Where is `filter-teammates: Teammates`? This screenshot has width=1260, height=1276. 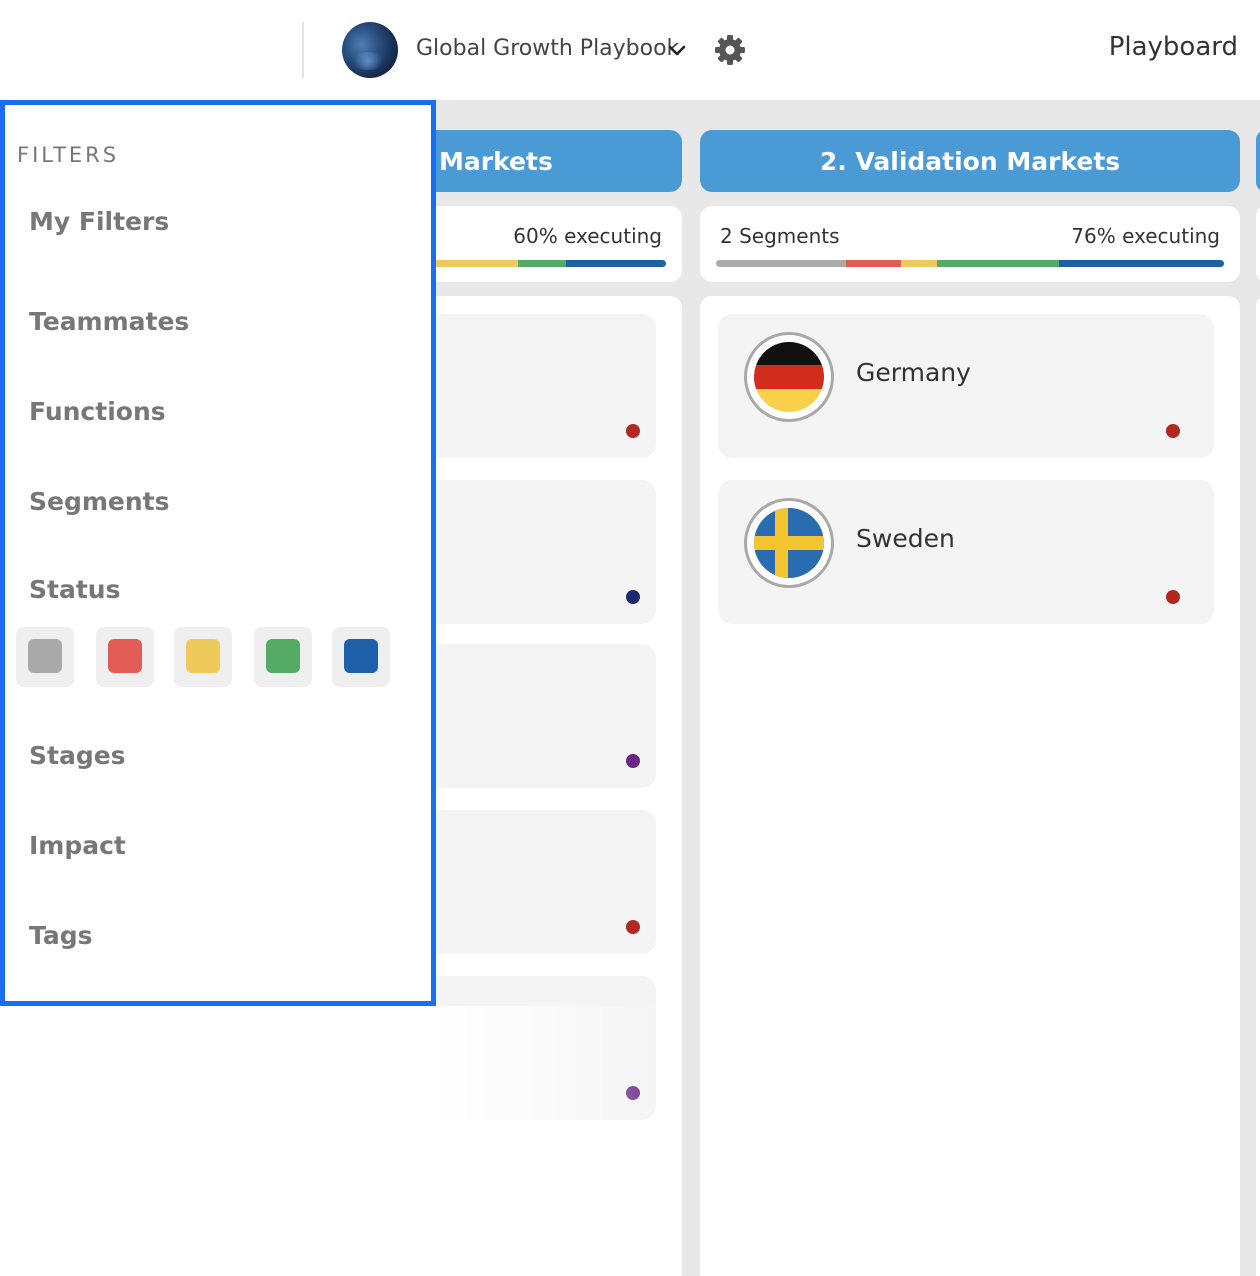 filter-teammates: Teammates is located at coordinates (109, 321).